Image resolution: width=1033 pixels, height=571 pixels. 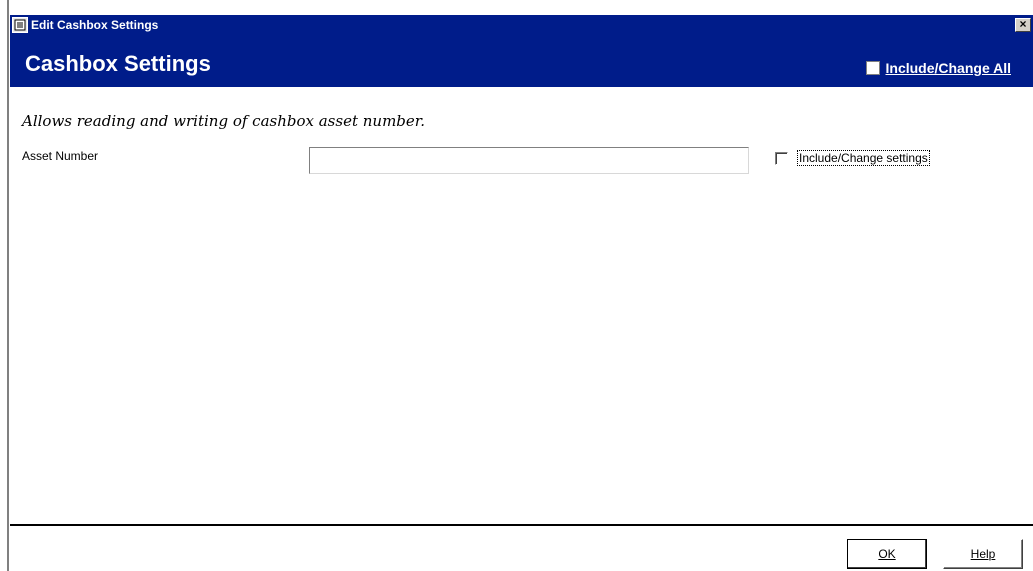 I want to click on window-left-border, so click(x=5, y=285).